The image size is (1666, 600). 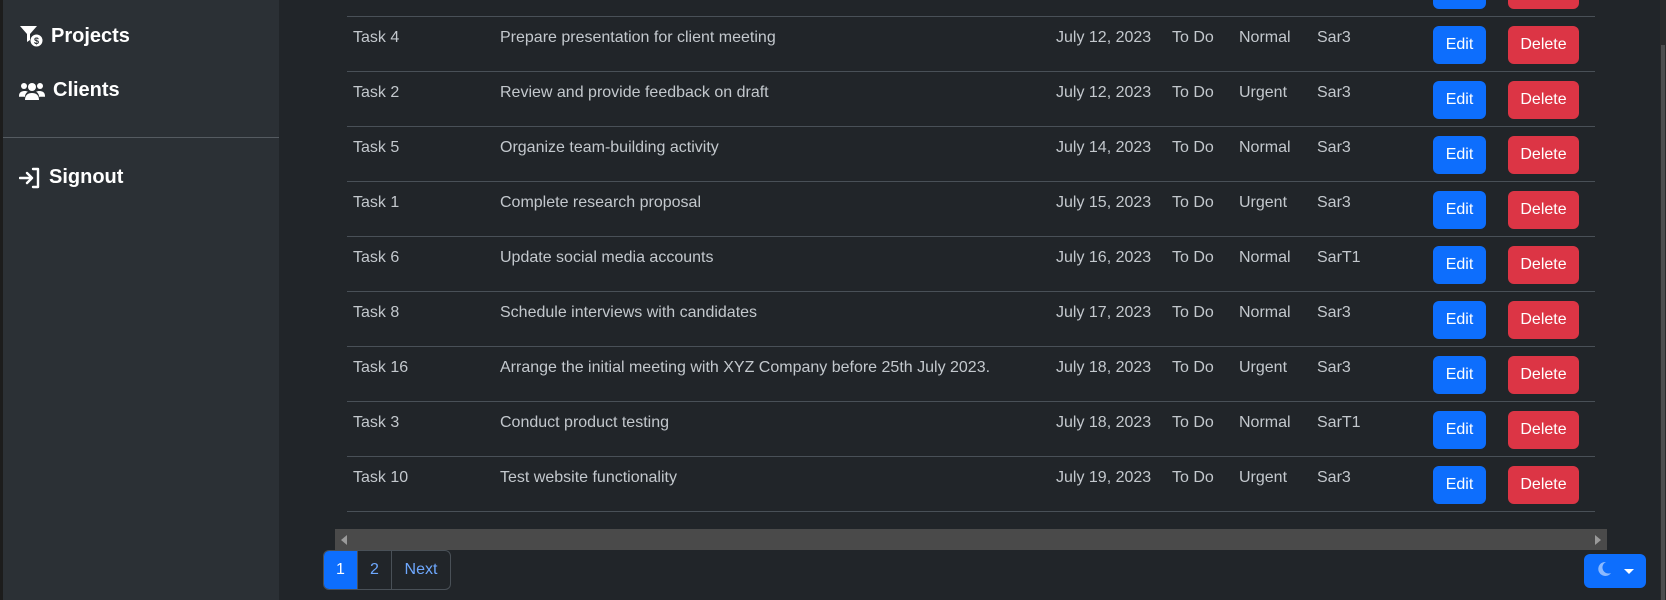 I want to click on task-description: Update social media accounts, so click(x=607, y=257).